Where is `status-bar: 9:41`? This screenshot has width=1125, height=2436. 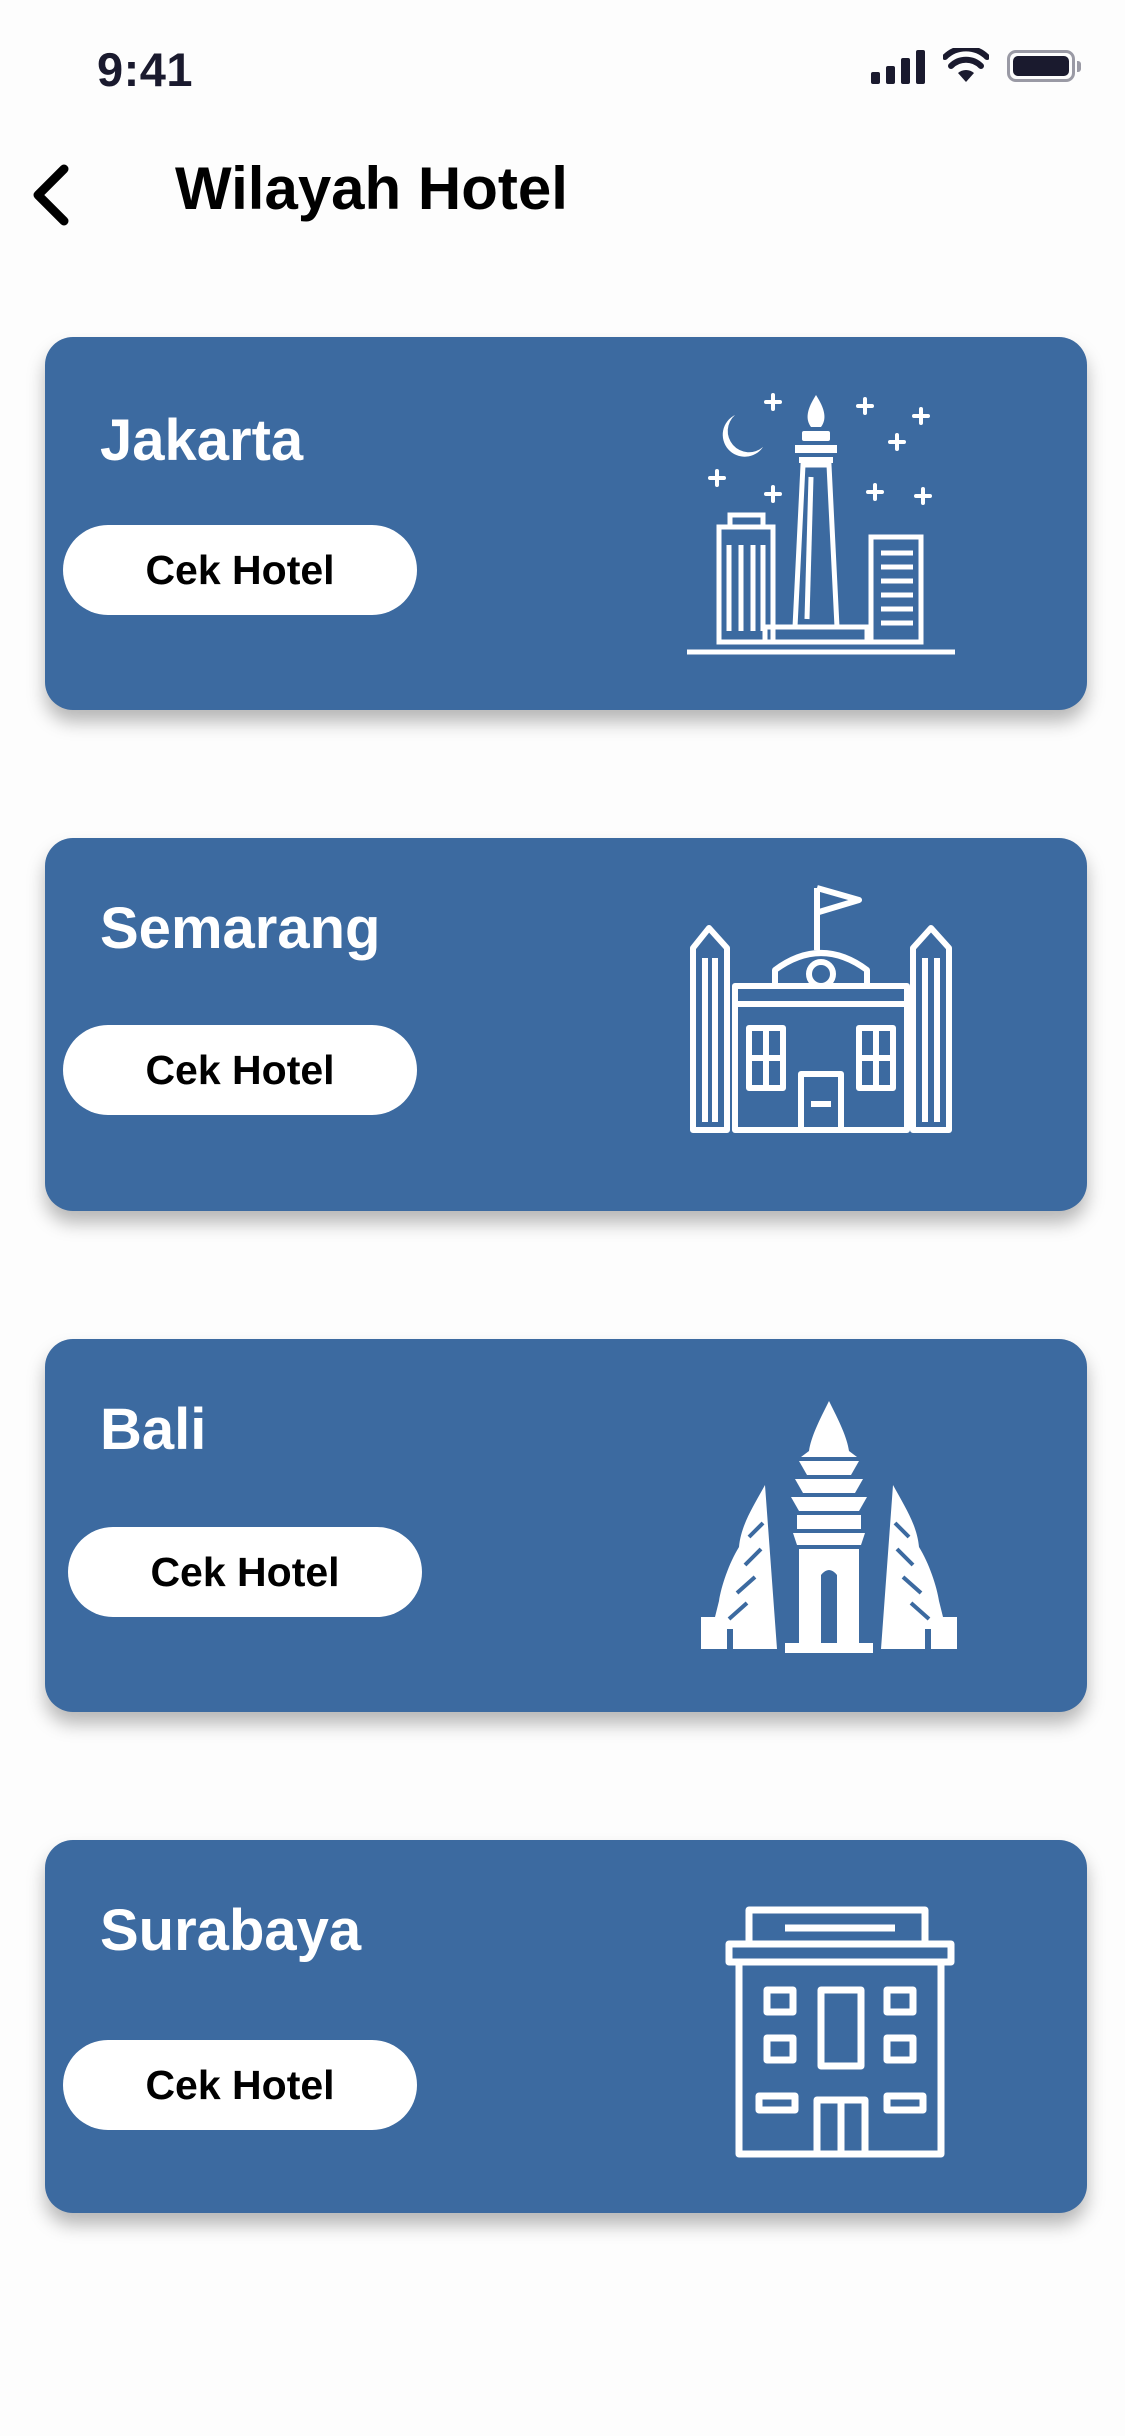 status-bar: 9:41 is located at coordinates (562, 66).